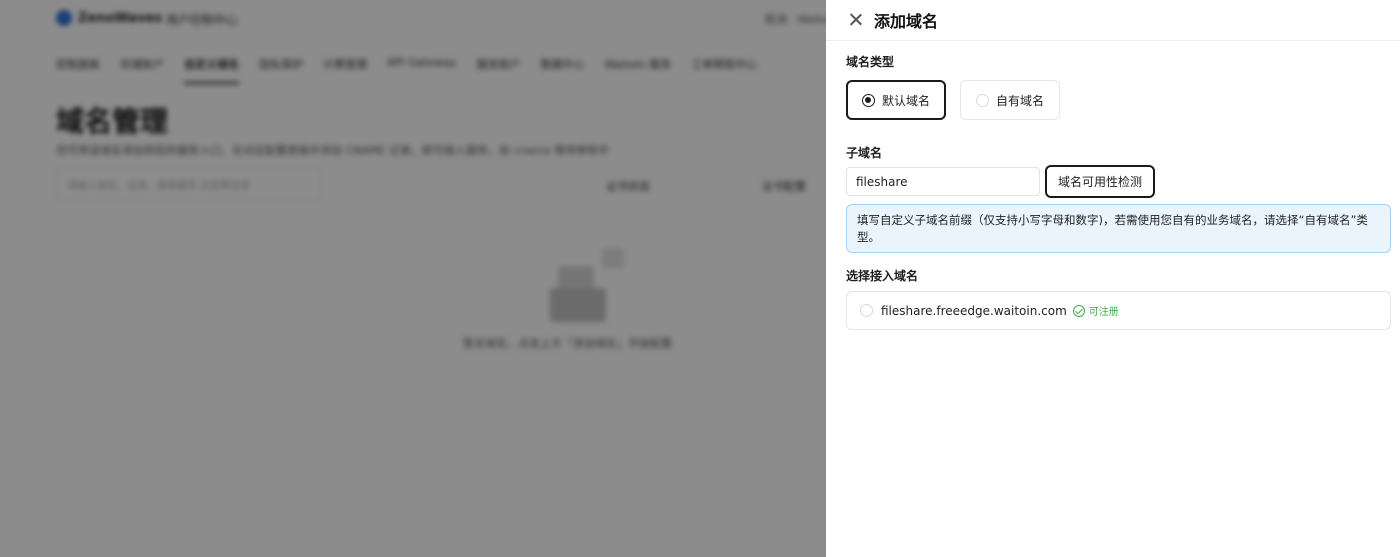 Image resolution: width=1400 pixels, height=557 pixels. Describe the element at coordinates (882, 276) in the screenshot. I see `select-domain-label: 选择接入域名` at that location.